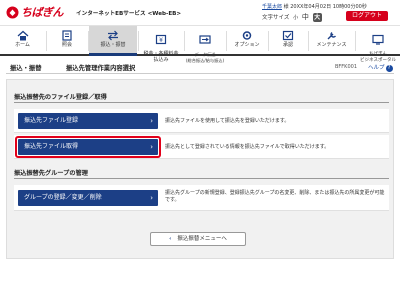 This screenshot has height=285, width=400. I want to click on nav-home: ホーム, so click(22, 41).